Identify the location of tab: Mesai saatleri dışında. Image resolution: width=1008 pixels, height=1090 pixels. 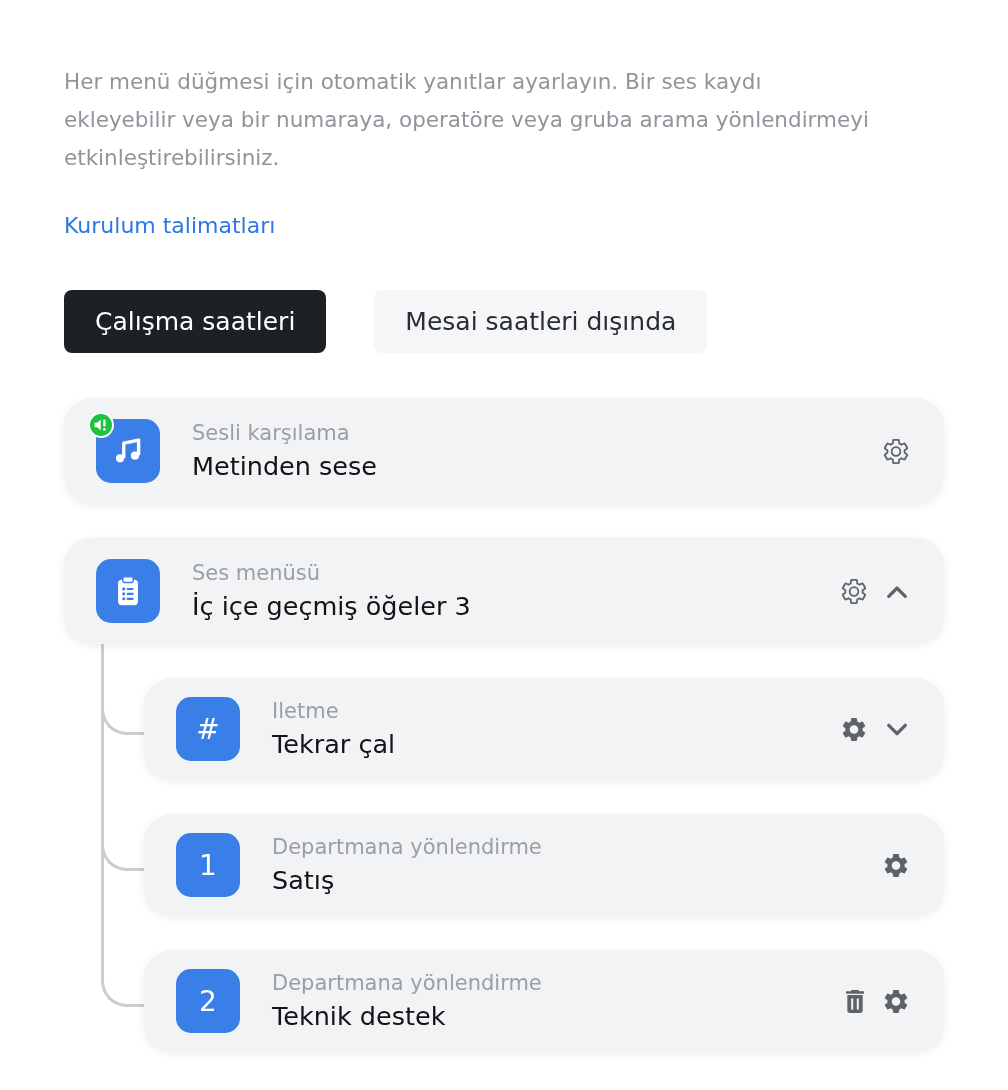
(541, 321).